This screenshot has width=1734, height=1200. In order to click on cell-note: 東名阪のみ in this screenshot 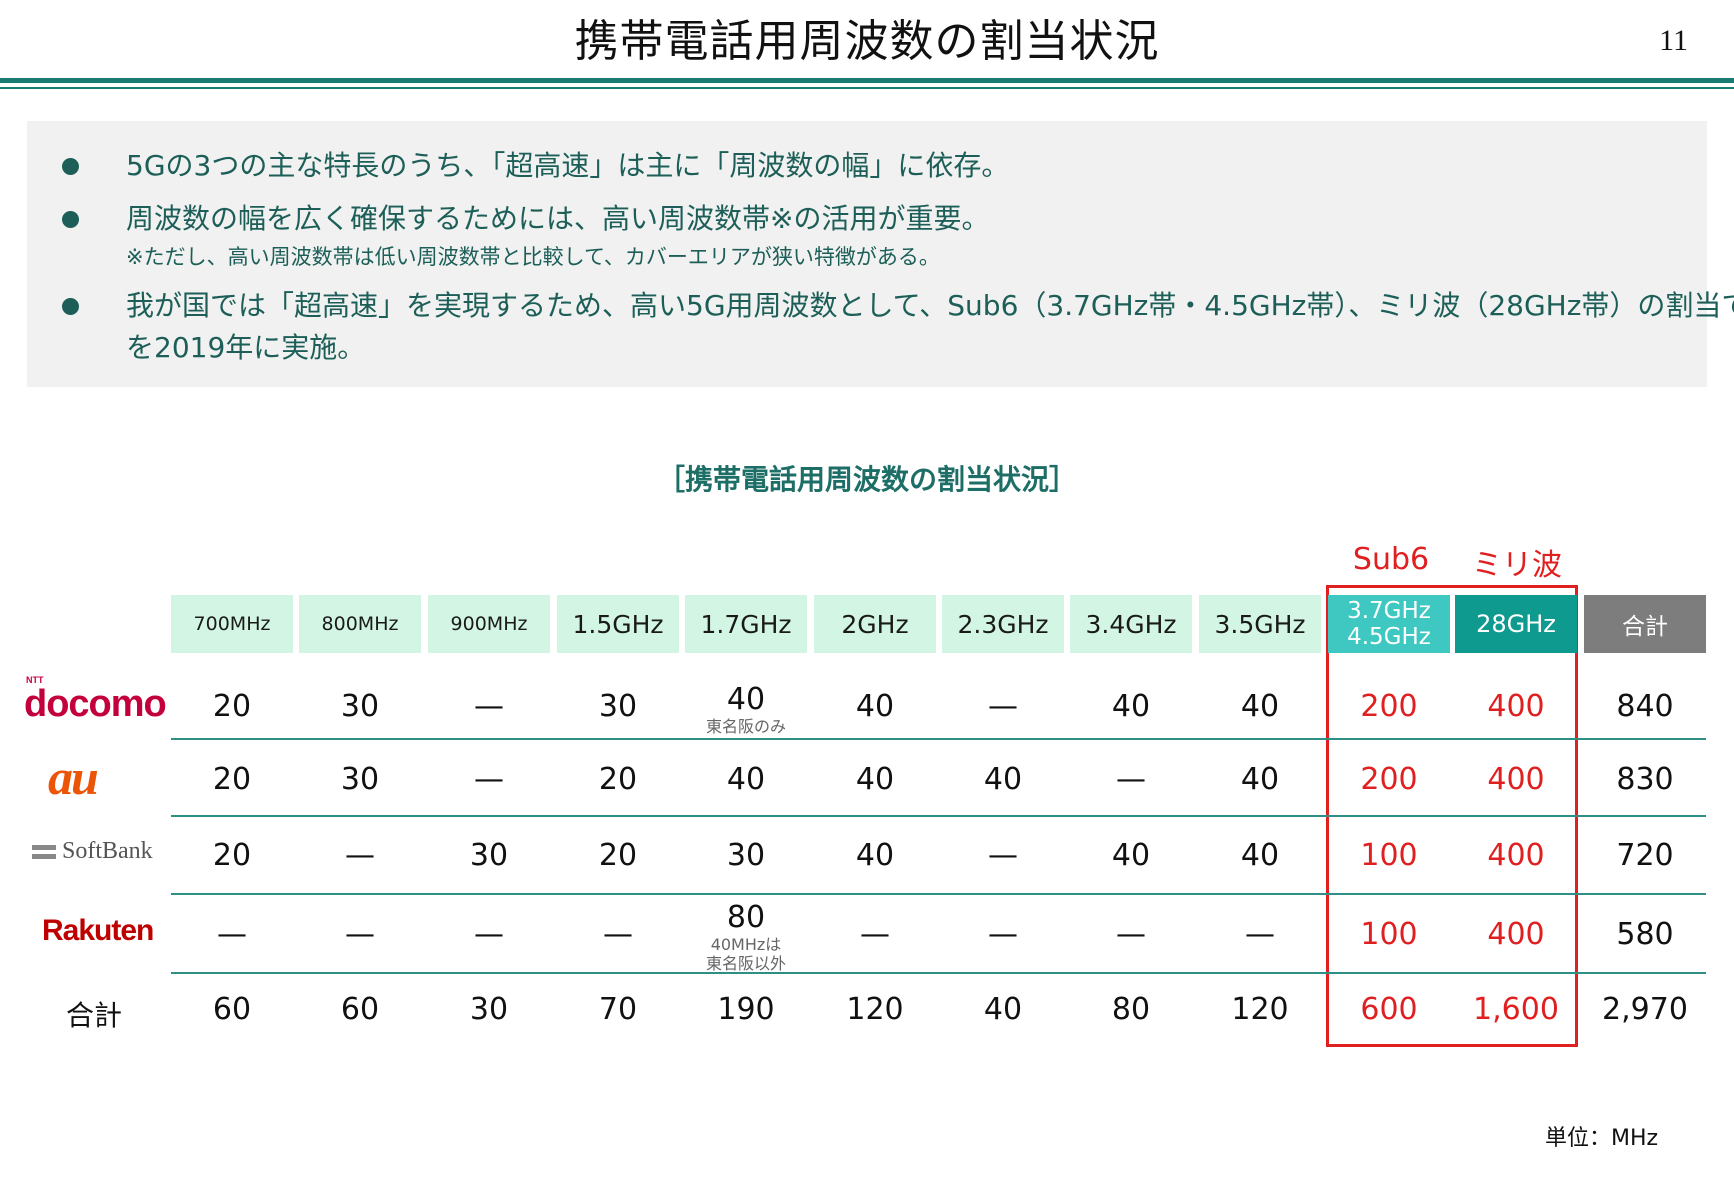, I will do `click(745, 726)`.